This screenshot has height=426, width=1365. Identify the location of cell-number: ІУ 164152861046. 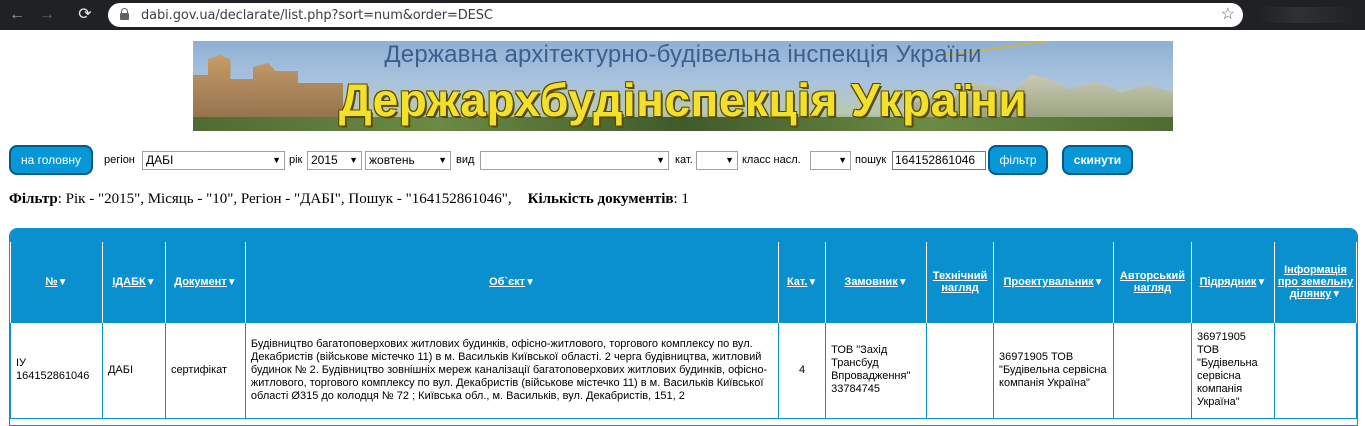
(56, 370).